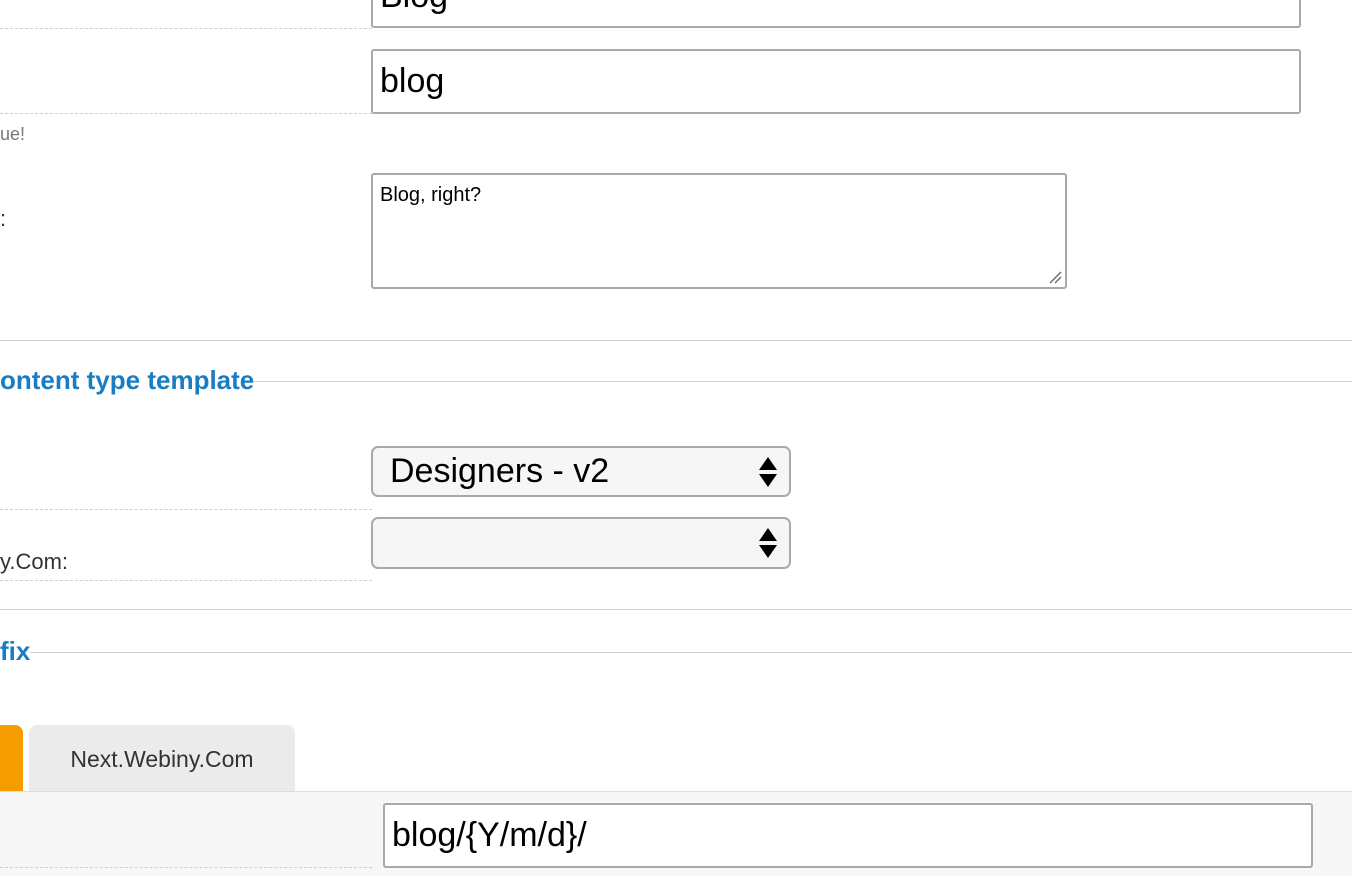 This screenshot has height=876, width=1352. What do you see at coordinates (186, 28) in the screenshot?
I see `divider-title` at bounding box center [186, 28].